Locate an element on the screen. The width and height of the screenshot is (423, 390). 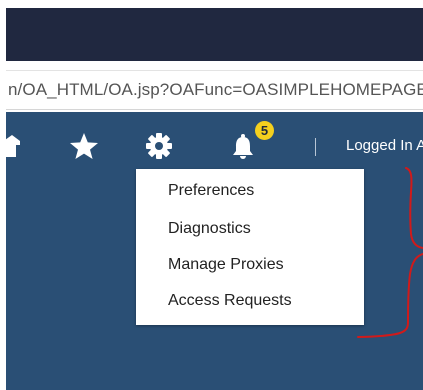
menu-item-manage-proxies: Manage Proxies is located at coordinates (226, 265).